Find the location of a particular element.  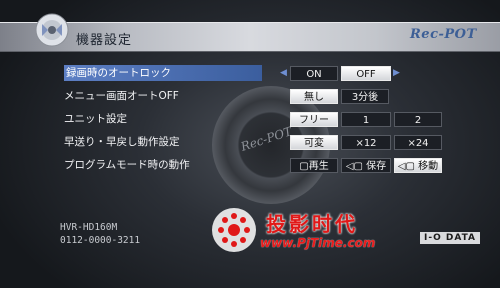

arrow-left-icon: ◀ is located at coordinates (283, 73).